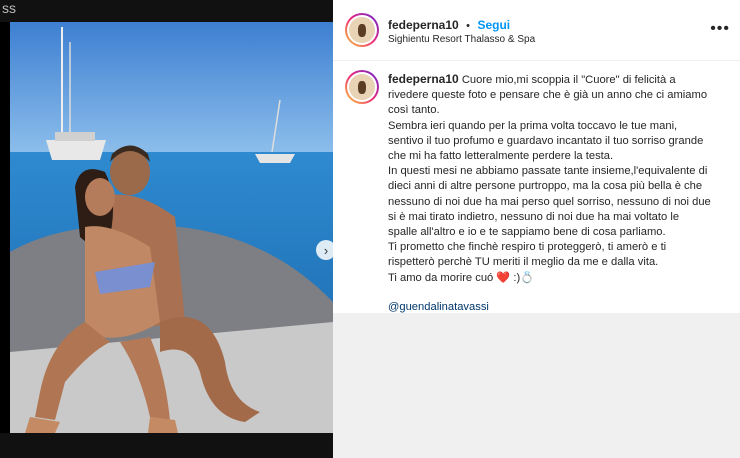 Image resolution: width=740 pixels, height=458 pixels. I want to click on follow-button: Segui, so click(493, 25).